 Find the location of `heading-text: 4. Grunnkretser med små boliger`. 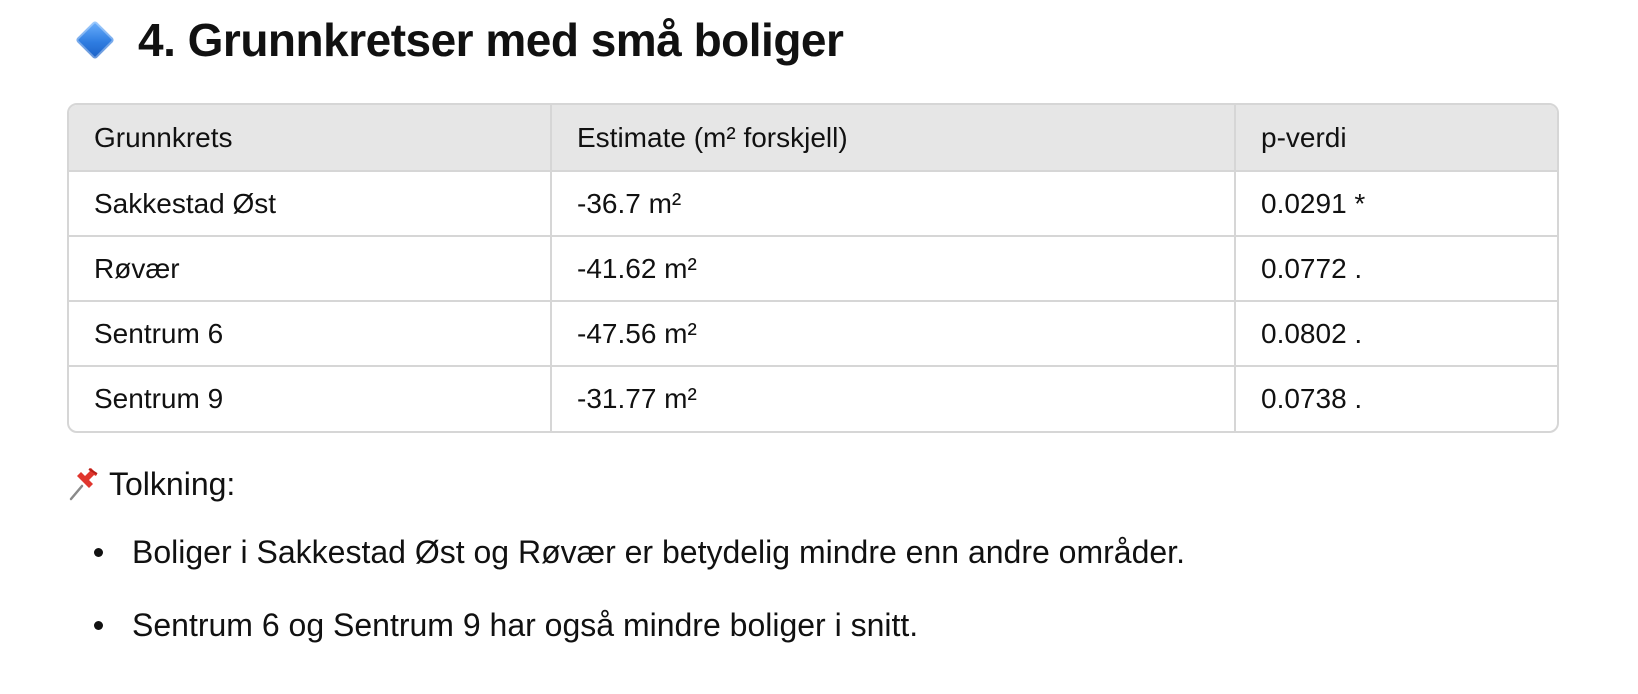

heading-text: 4. Grunnkretser med små boliger is located at coordinates (491, 40).